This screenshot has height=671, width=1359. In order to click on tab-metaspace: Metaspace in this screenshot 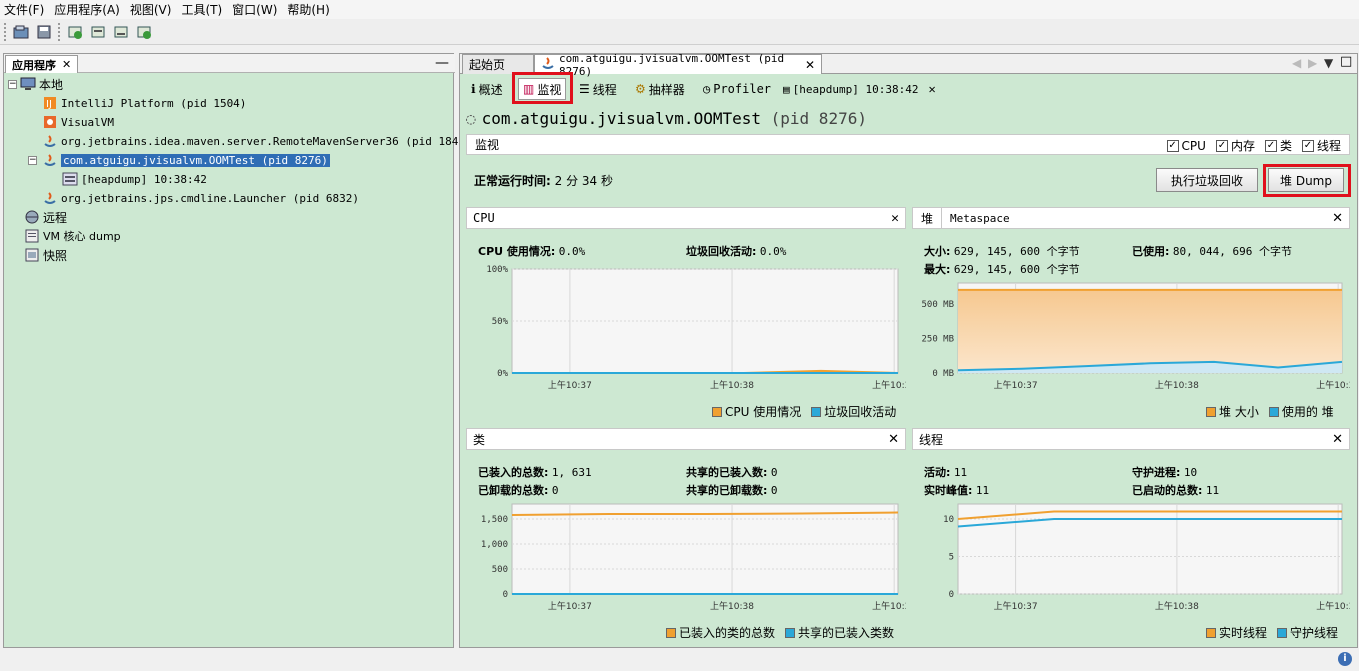, I will do `click(976, 218)`.